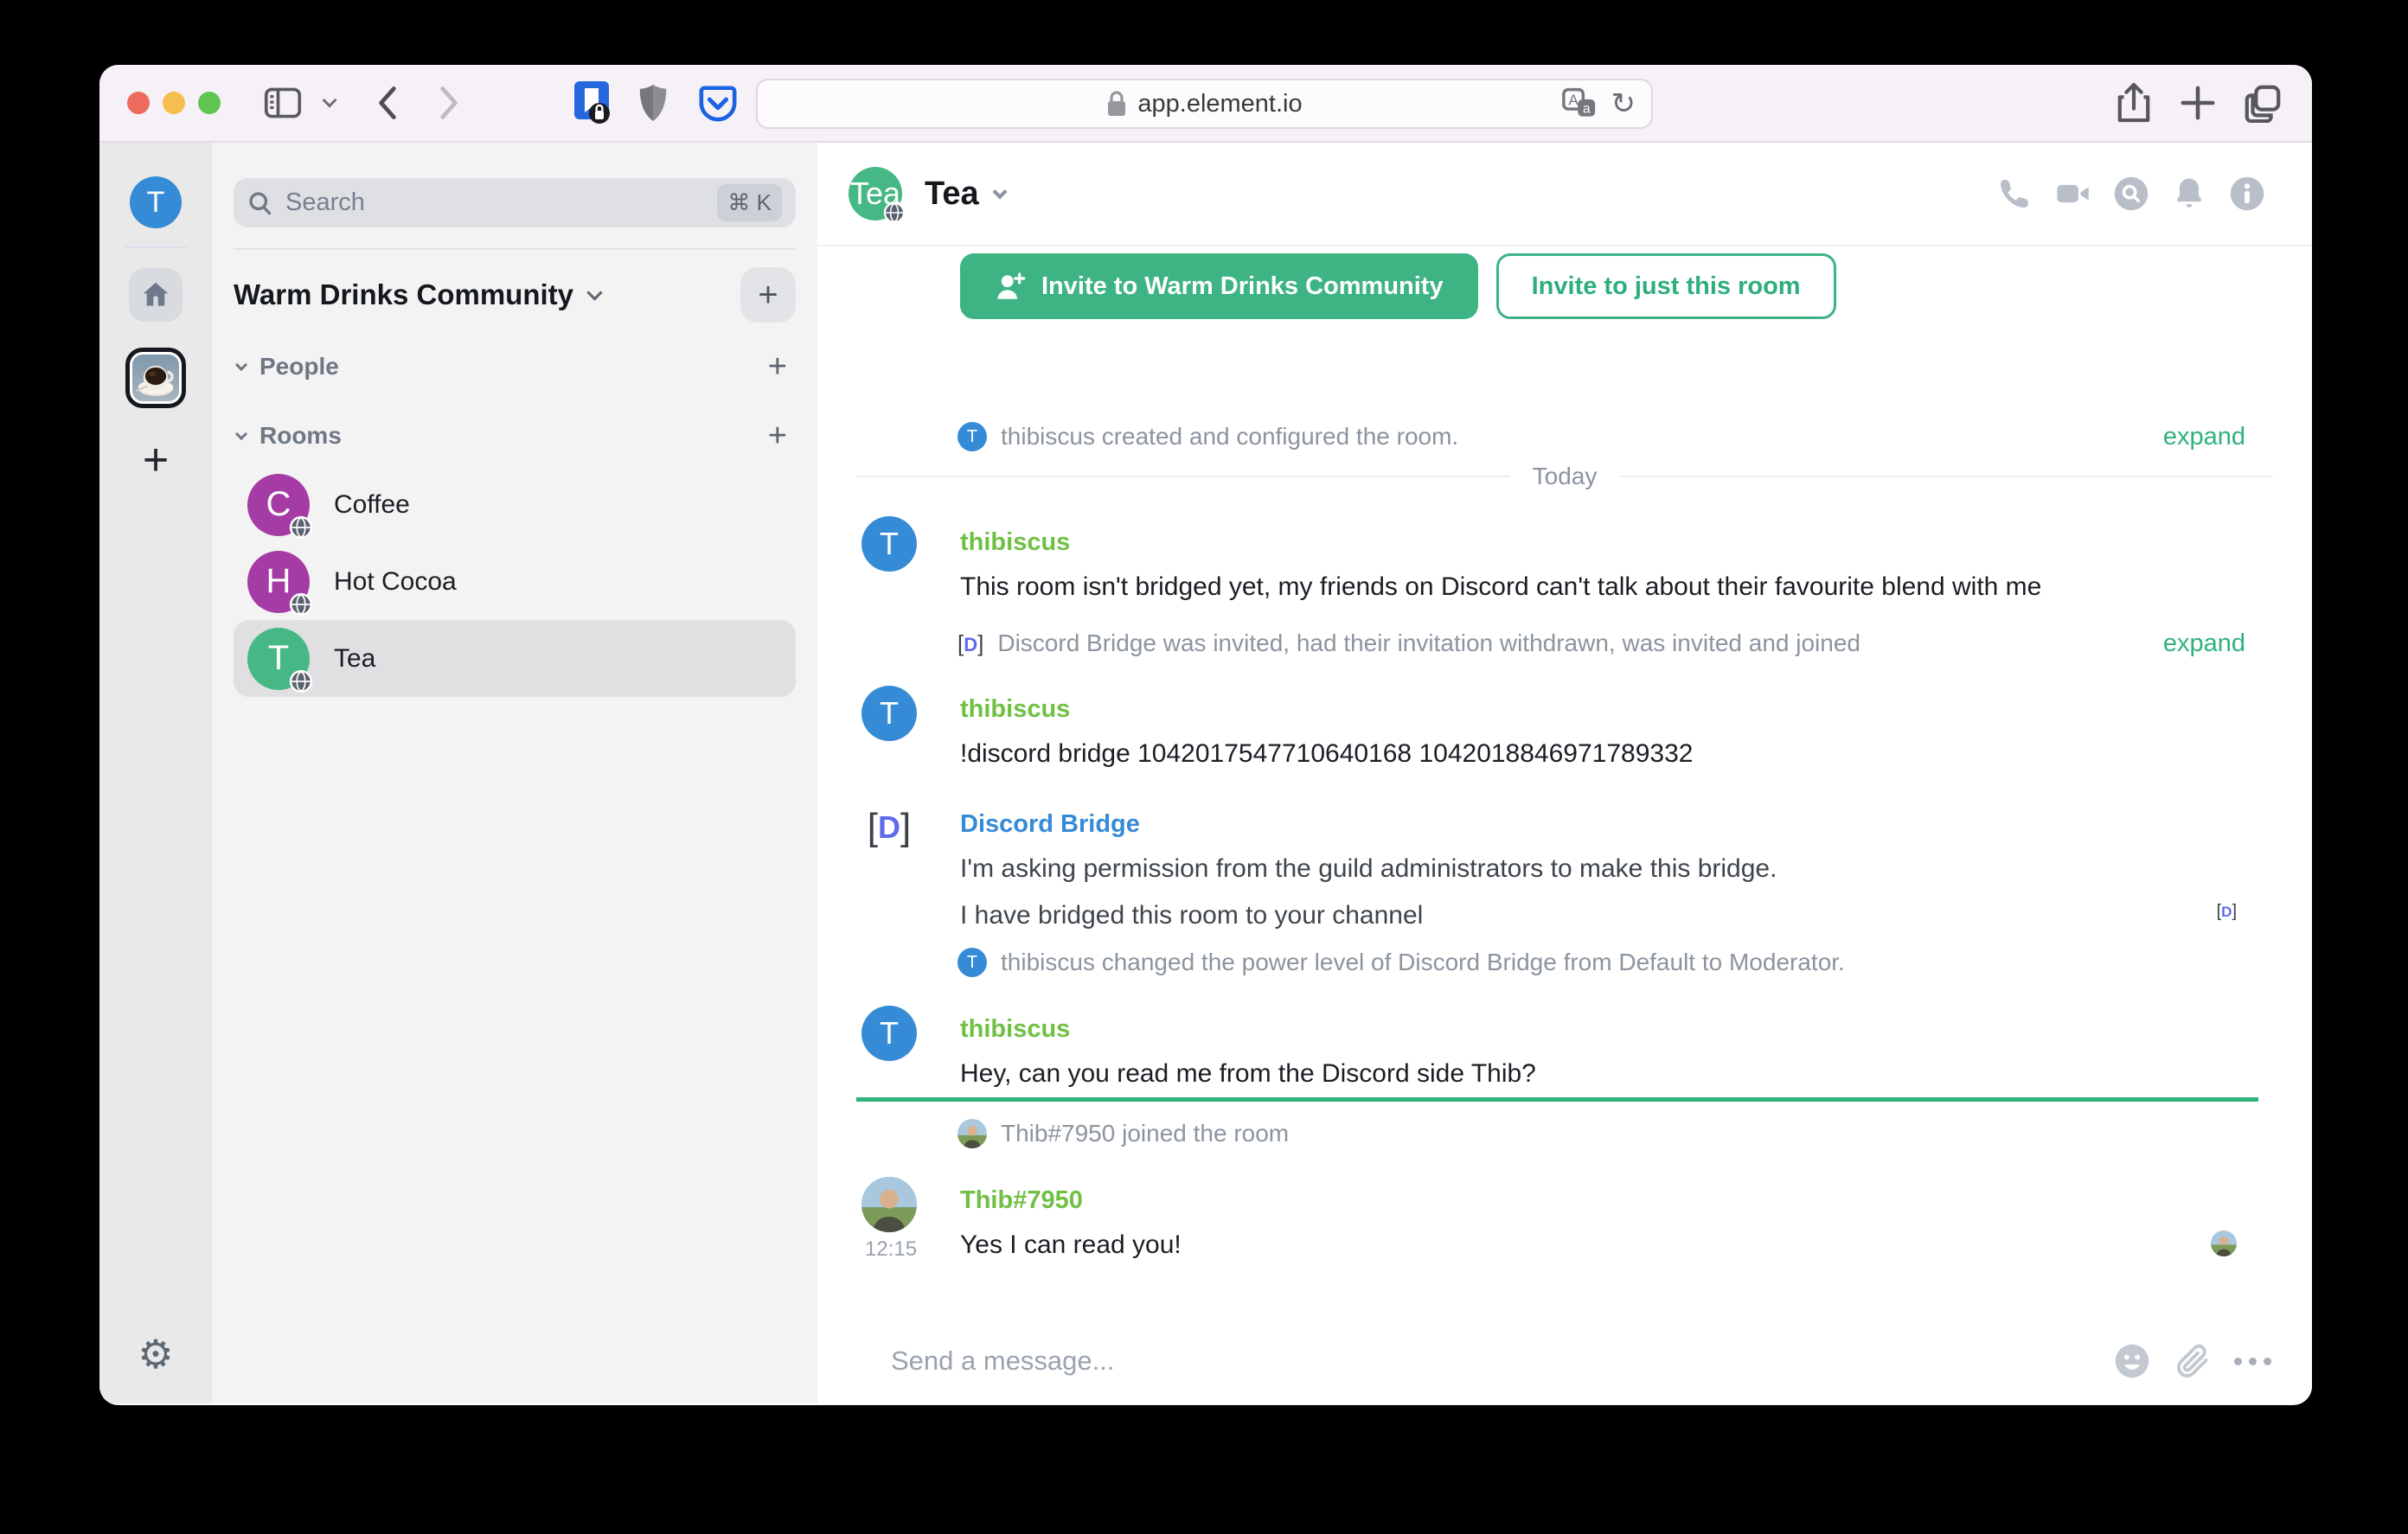 This screenshot has height=1534, width=2408. I want to click on people-section-label: People, so click(299, 366).